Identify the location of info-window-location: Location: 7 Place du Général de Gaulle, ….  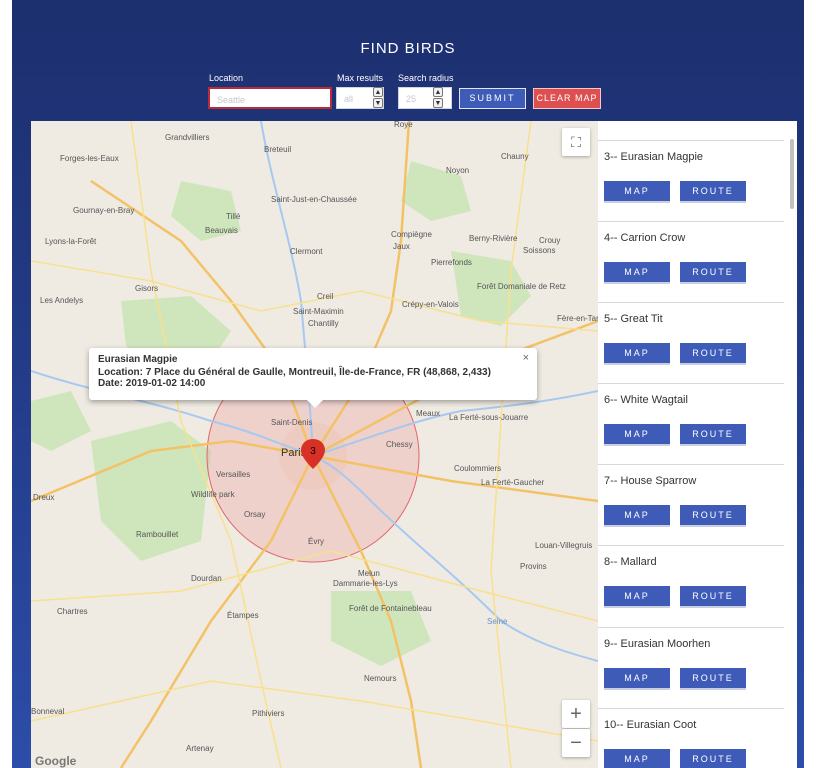
(294, 372).